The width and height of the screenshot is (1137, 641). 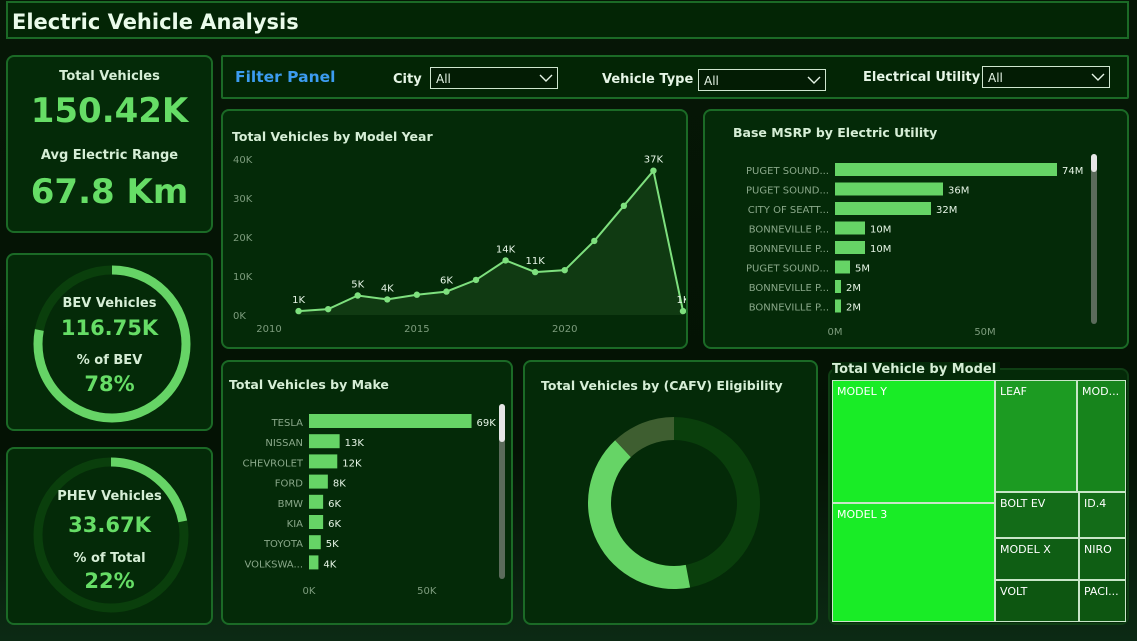 I want to click on category-label: KIA, so click(x=295, y=524).